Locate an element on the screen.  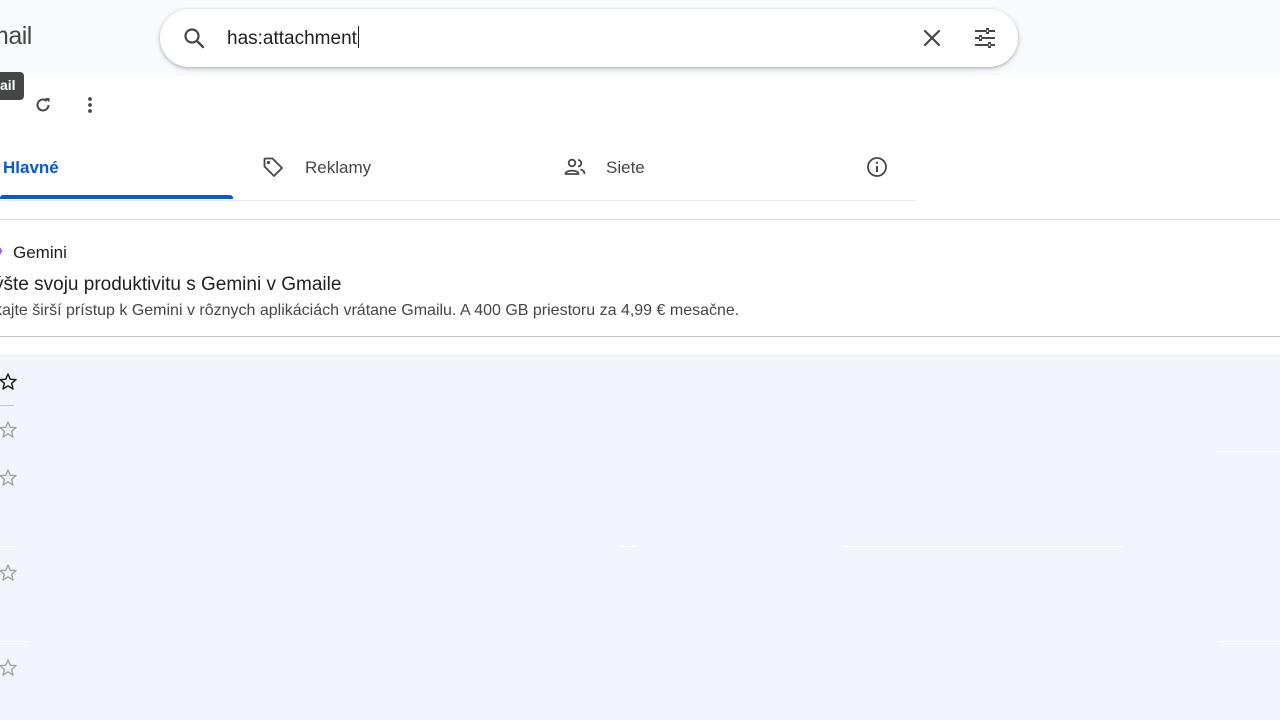
tab-promotions-label: Reklamy is located at coordinates (338, 167).